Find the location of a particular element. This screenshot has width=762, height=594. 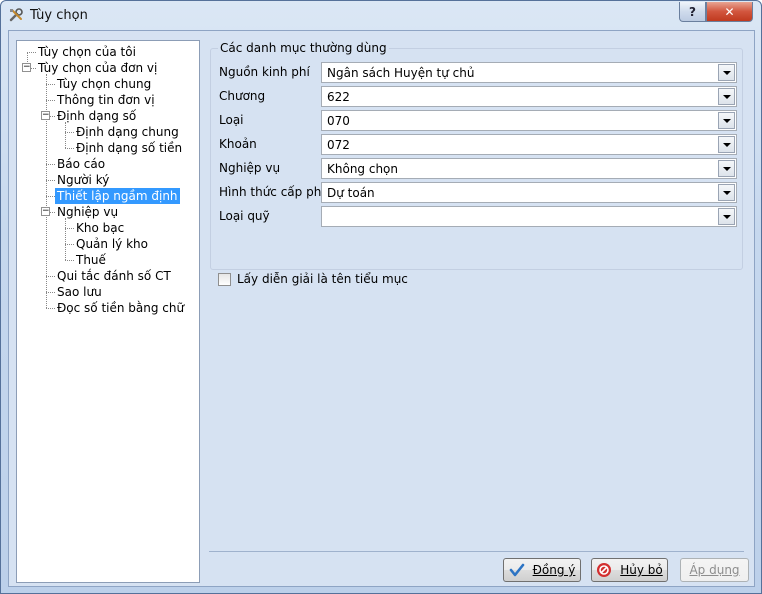

field-combobox: 072 is located at coordinates (529, 144).